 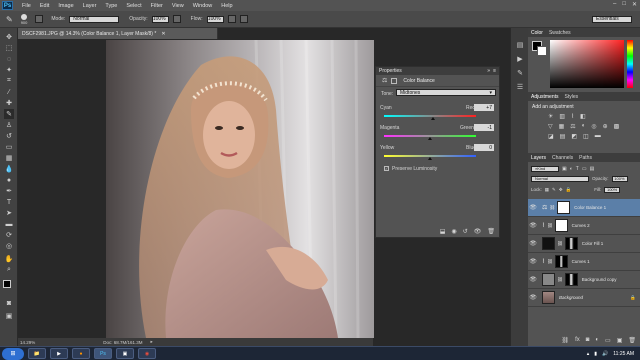 What do you see at coordinates (548, 243) in the screenshot?
I see `fill-color-thumbnail` at bounding box center [548, 243].